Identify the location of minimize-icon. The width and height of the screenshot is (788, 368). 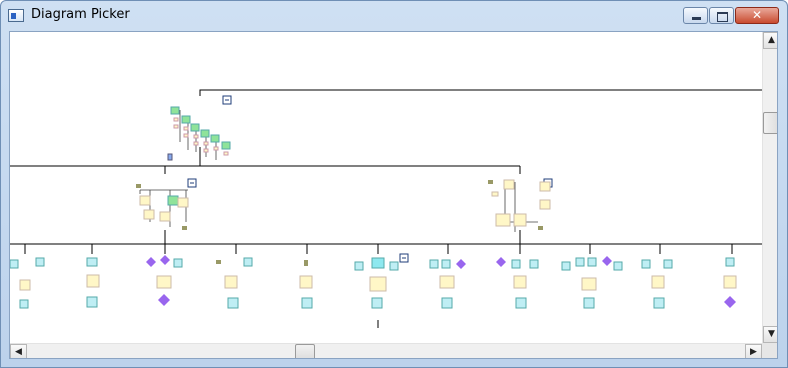
(696, 18).